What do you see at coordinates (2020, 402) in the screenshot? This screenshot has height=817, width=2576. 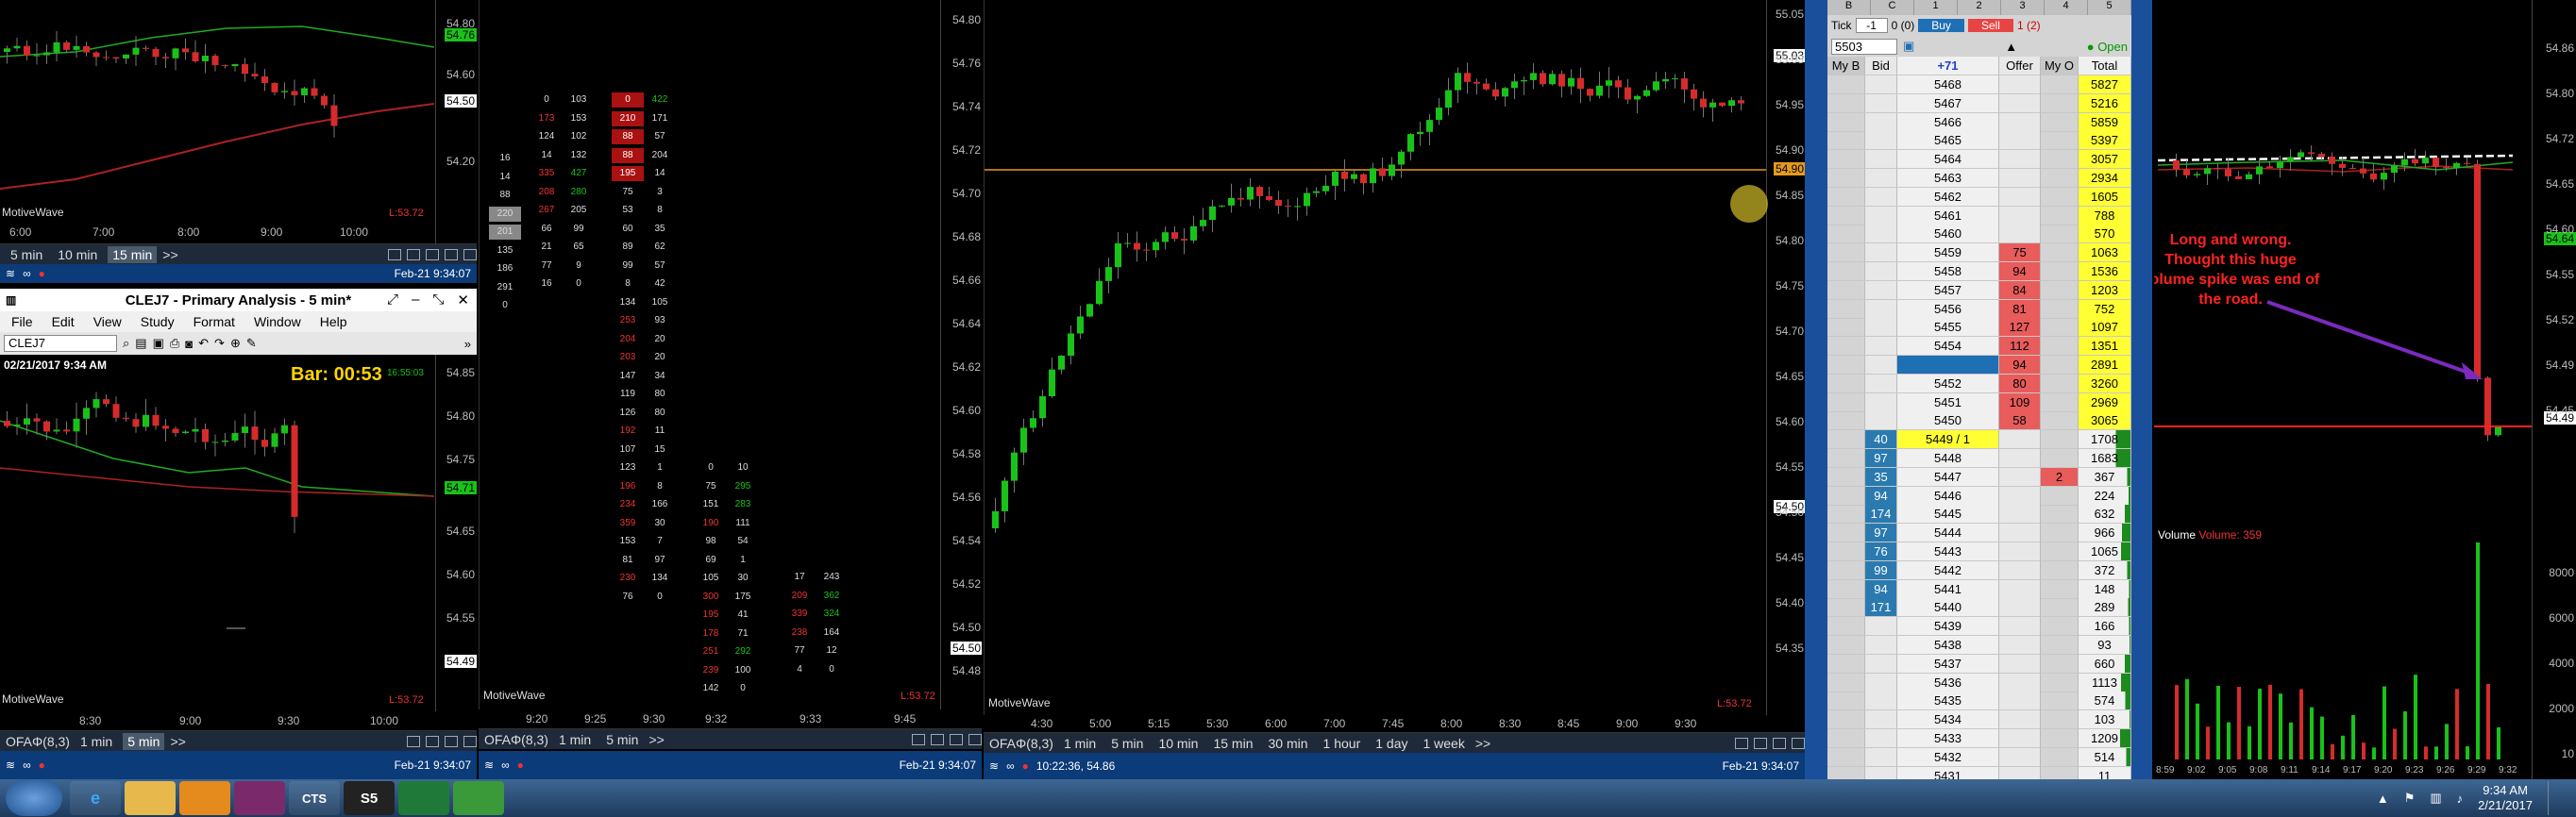 I see `dom-cell-of: 109` at bounding box center [2020, 402].